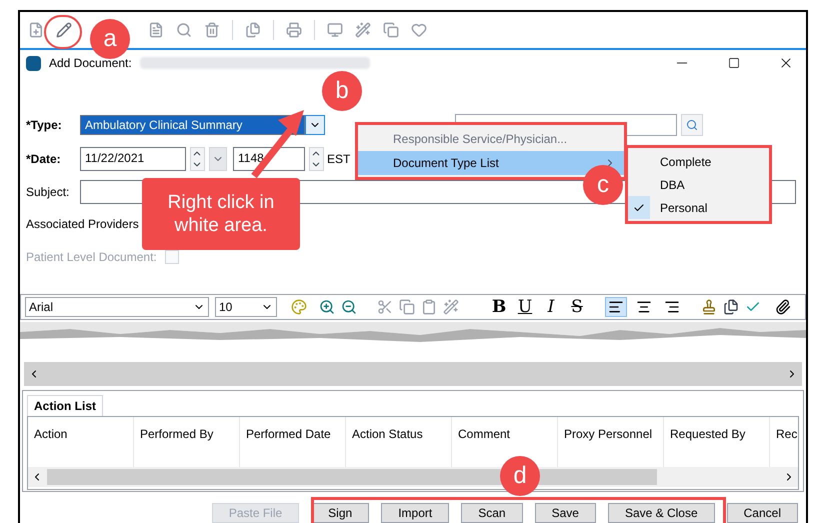 The height and width of the screenshot is (523, 817). I want to click on field-label: *Date:, so click(44, 159).